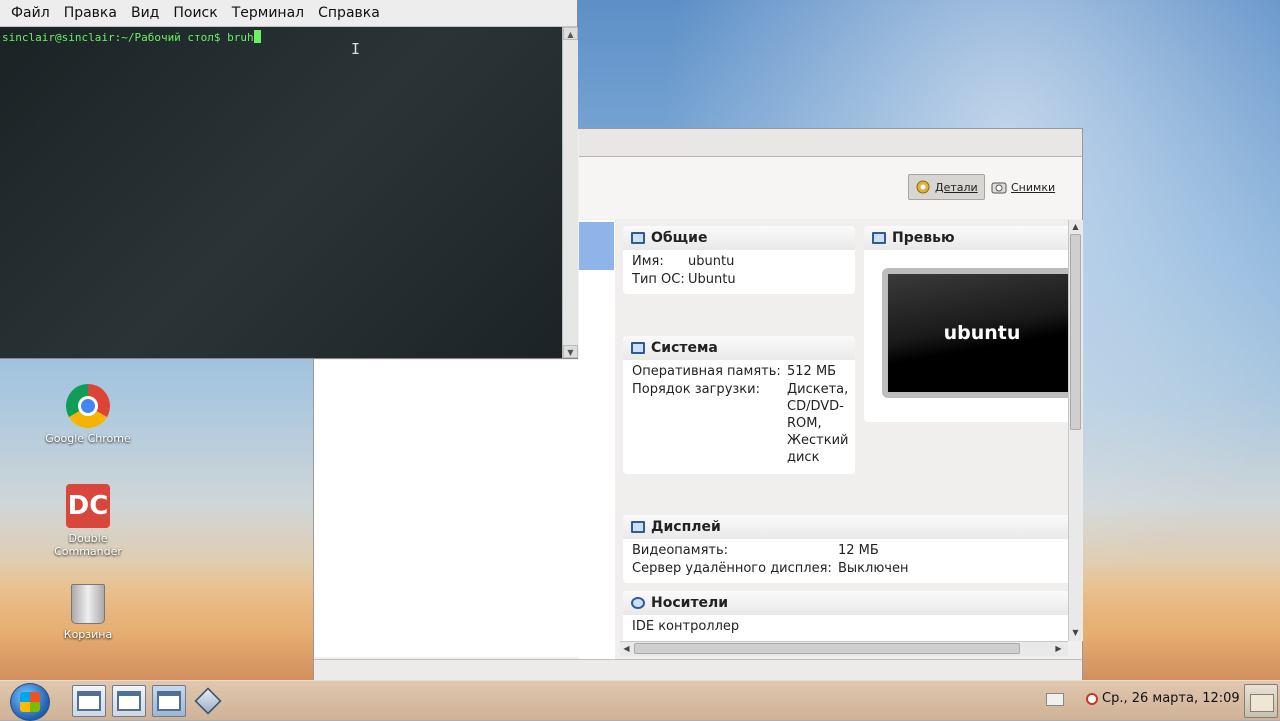  Describe the element at coordinates (804, 423) in the screenshot. I see `boot-order-line: ROM,` at that location.